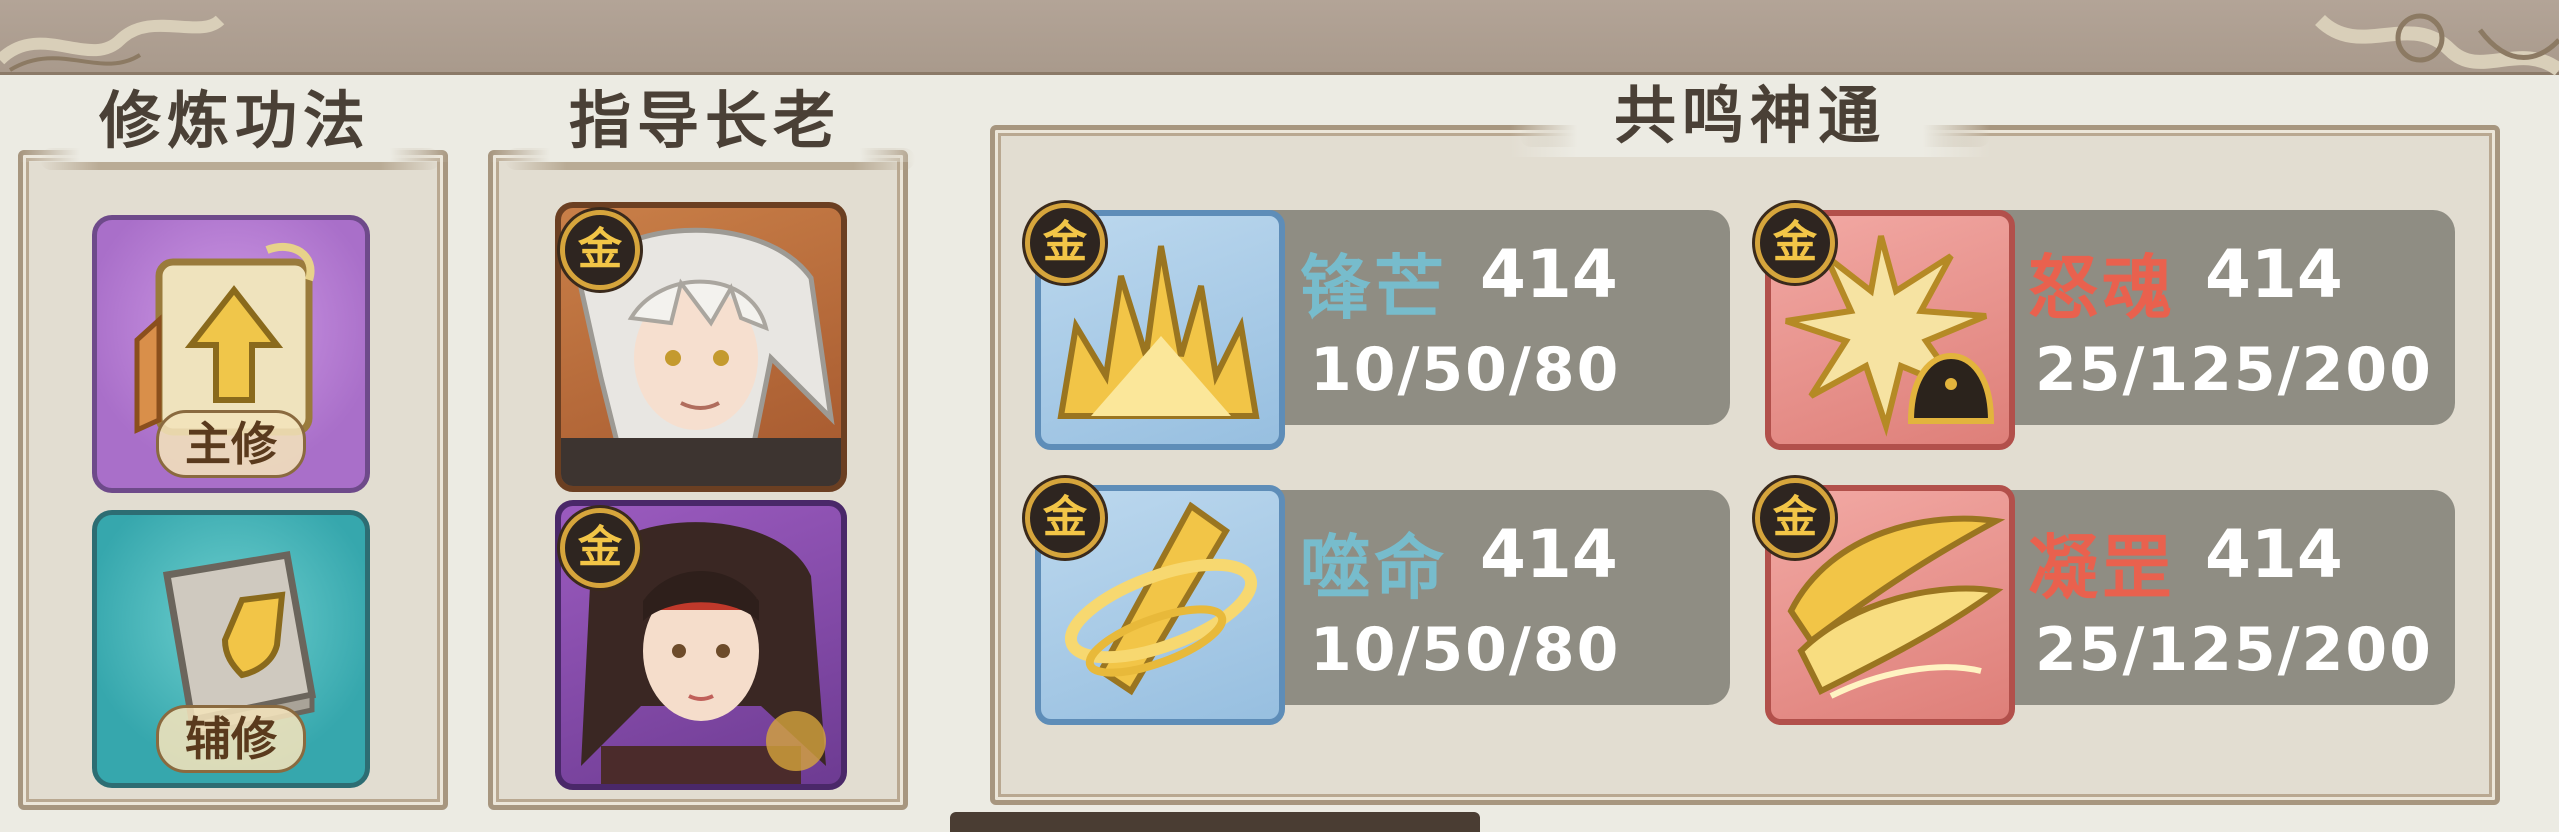 The image size is (2559, 832). Describe the element at coordinates (600, 548) in the screenshot. I see `elder-2-grade-badge: 金` at that location.